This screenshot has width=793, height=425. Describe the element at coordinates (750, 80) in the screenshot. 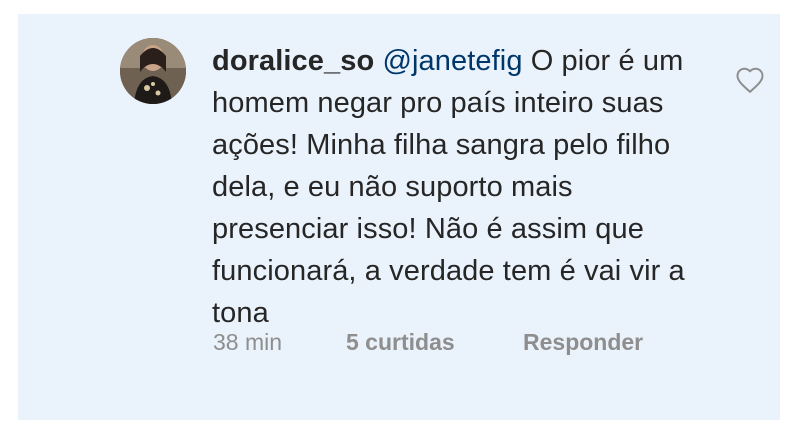

I see `heart-outline-icon` at that location.